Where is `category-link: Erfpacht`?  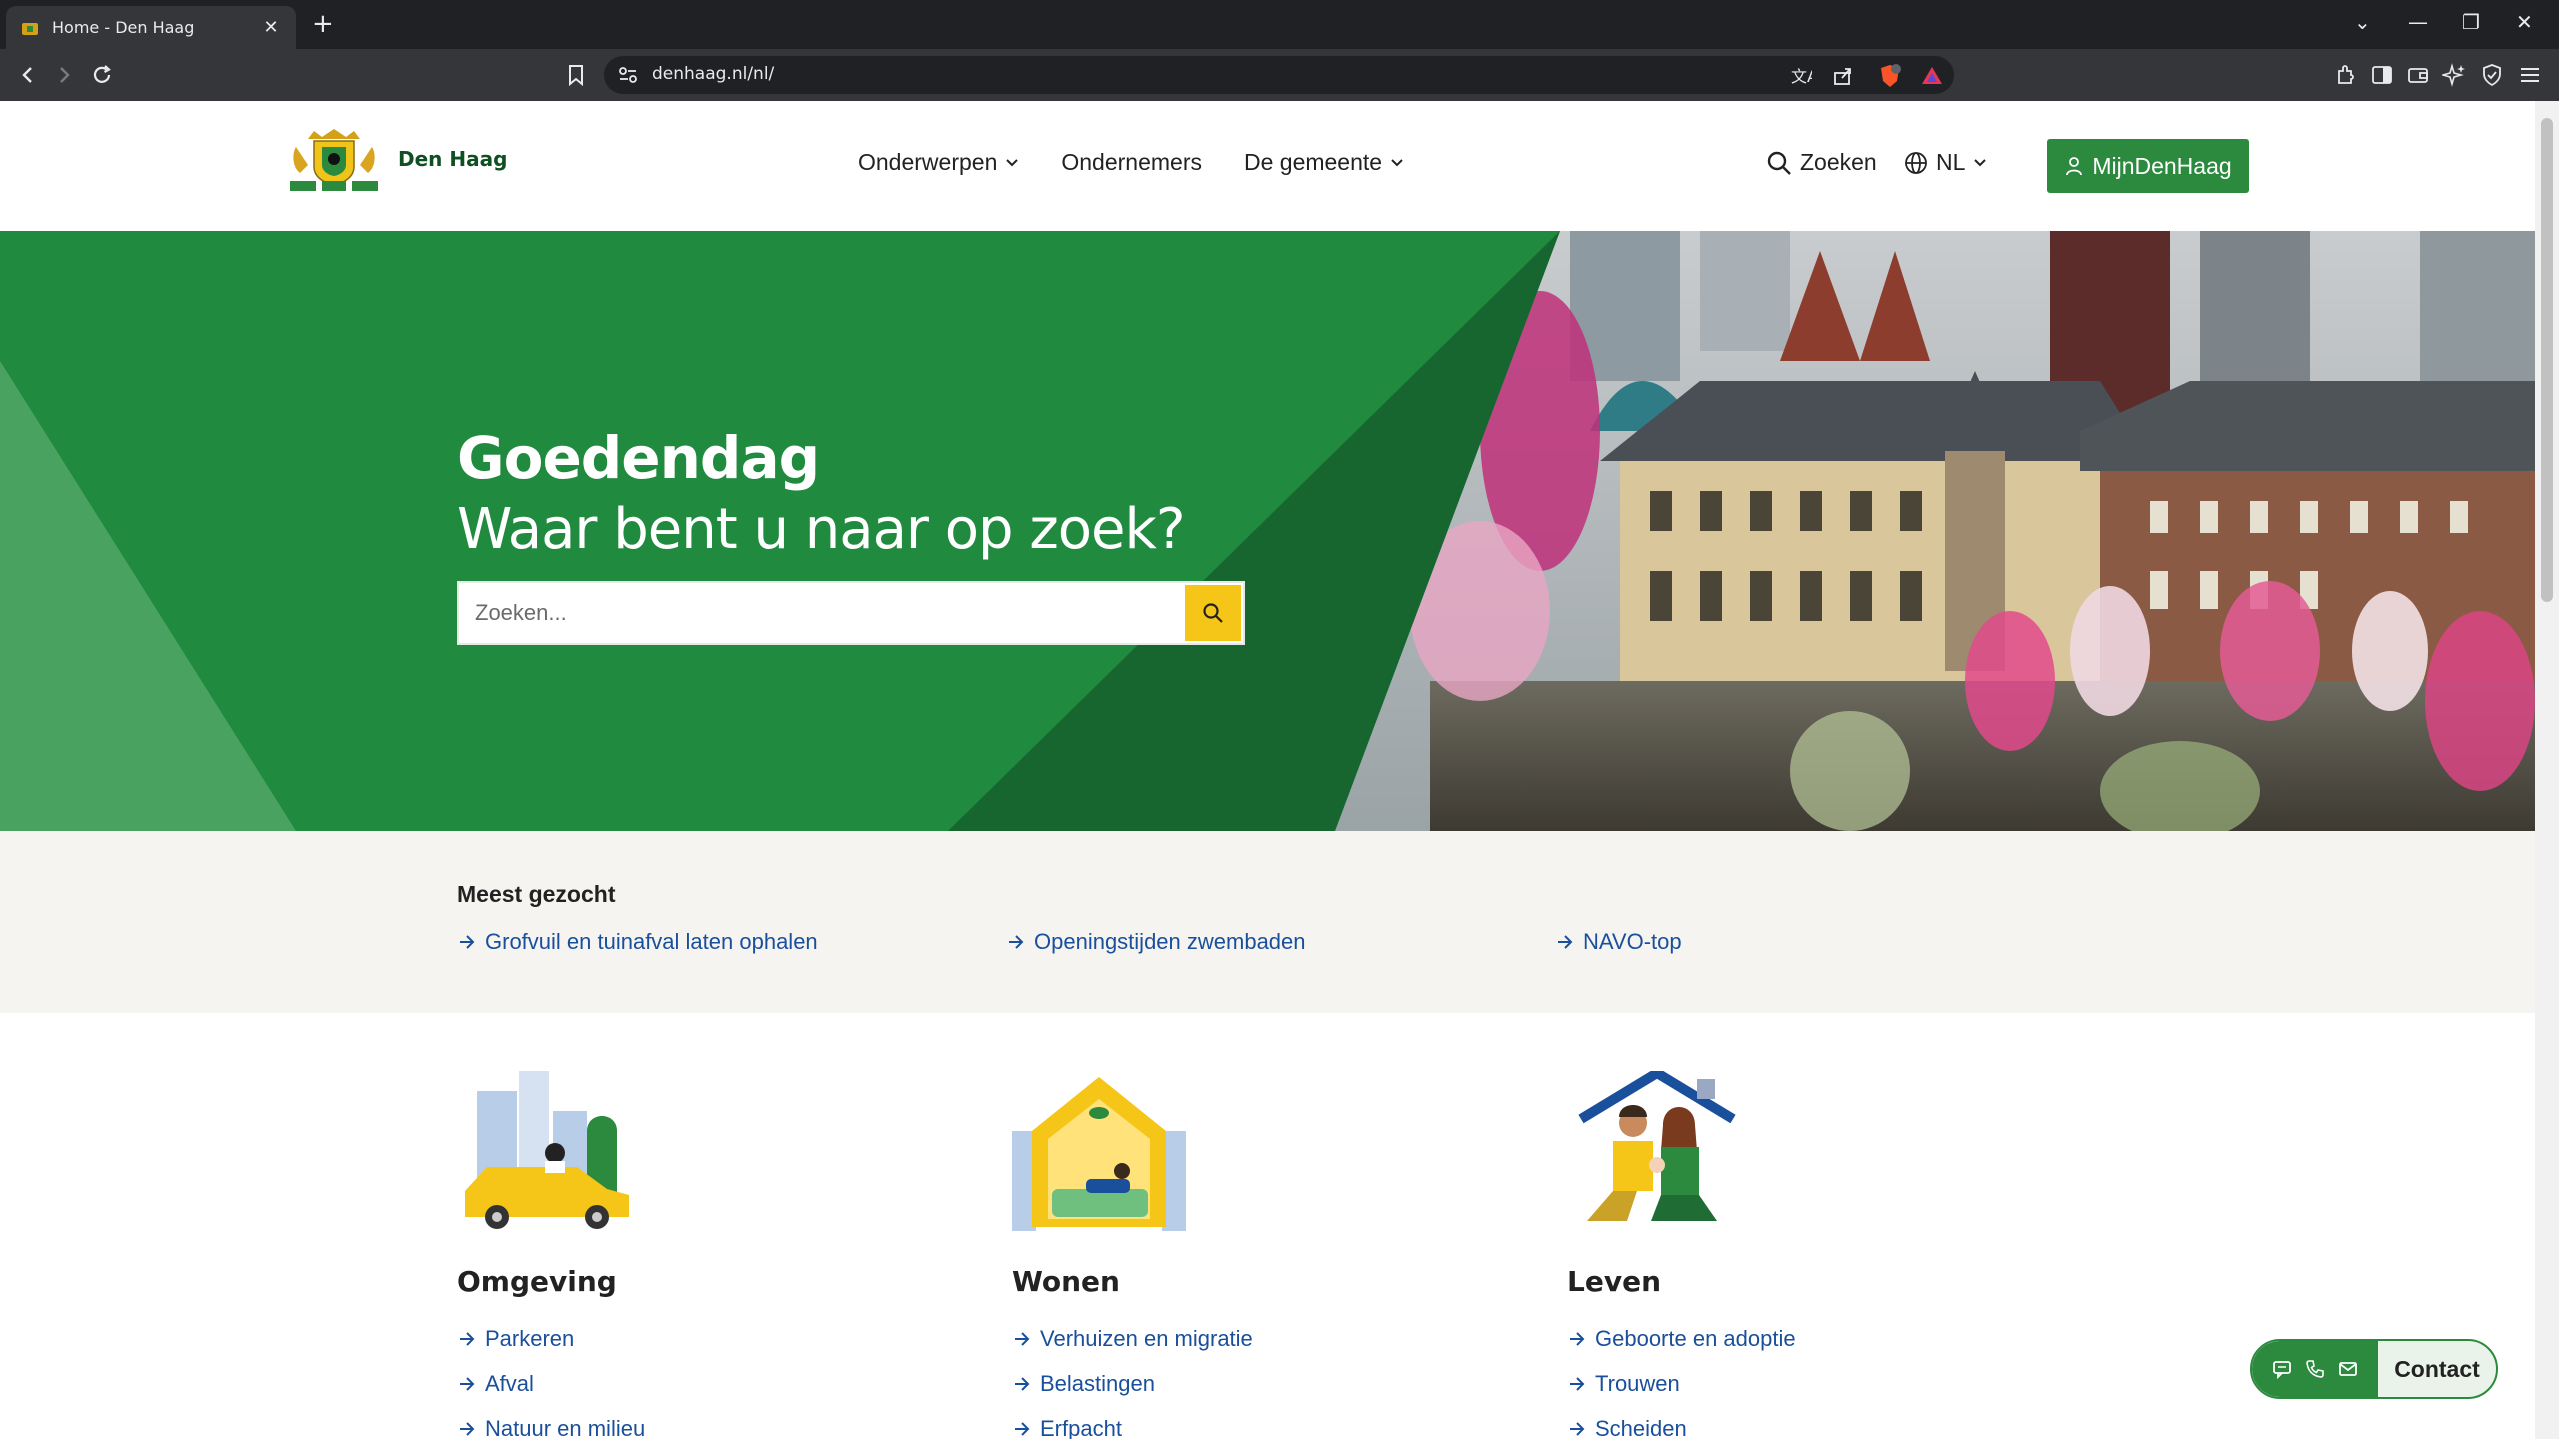 category-link: Erfpacht is located at coordinates (1262, 1422).